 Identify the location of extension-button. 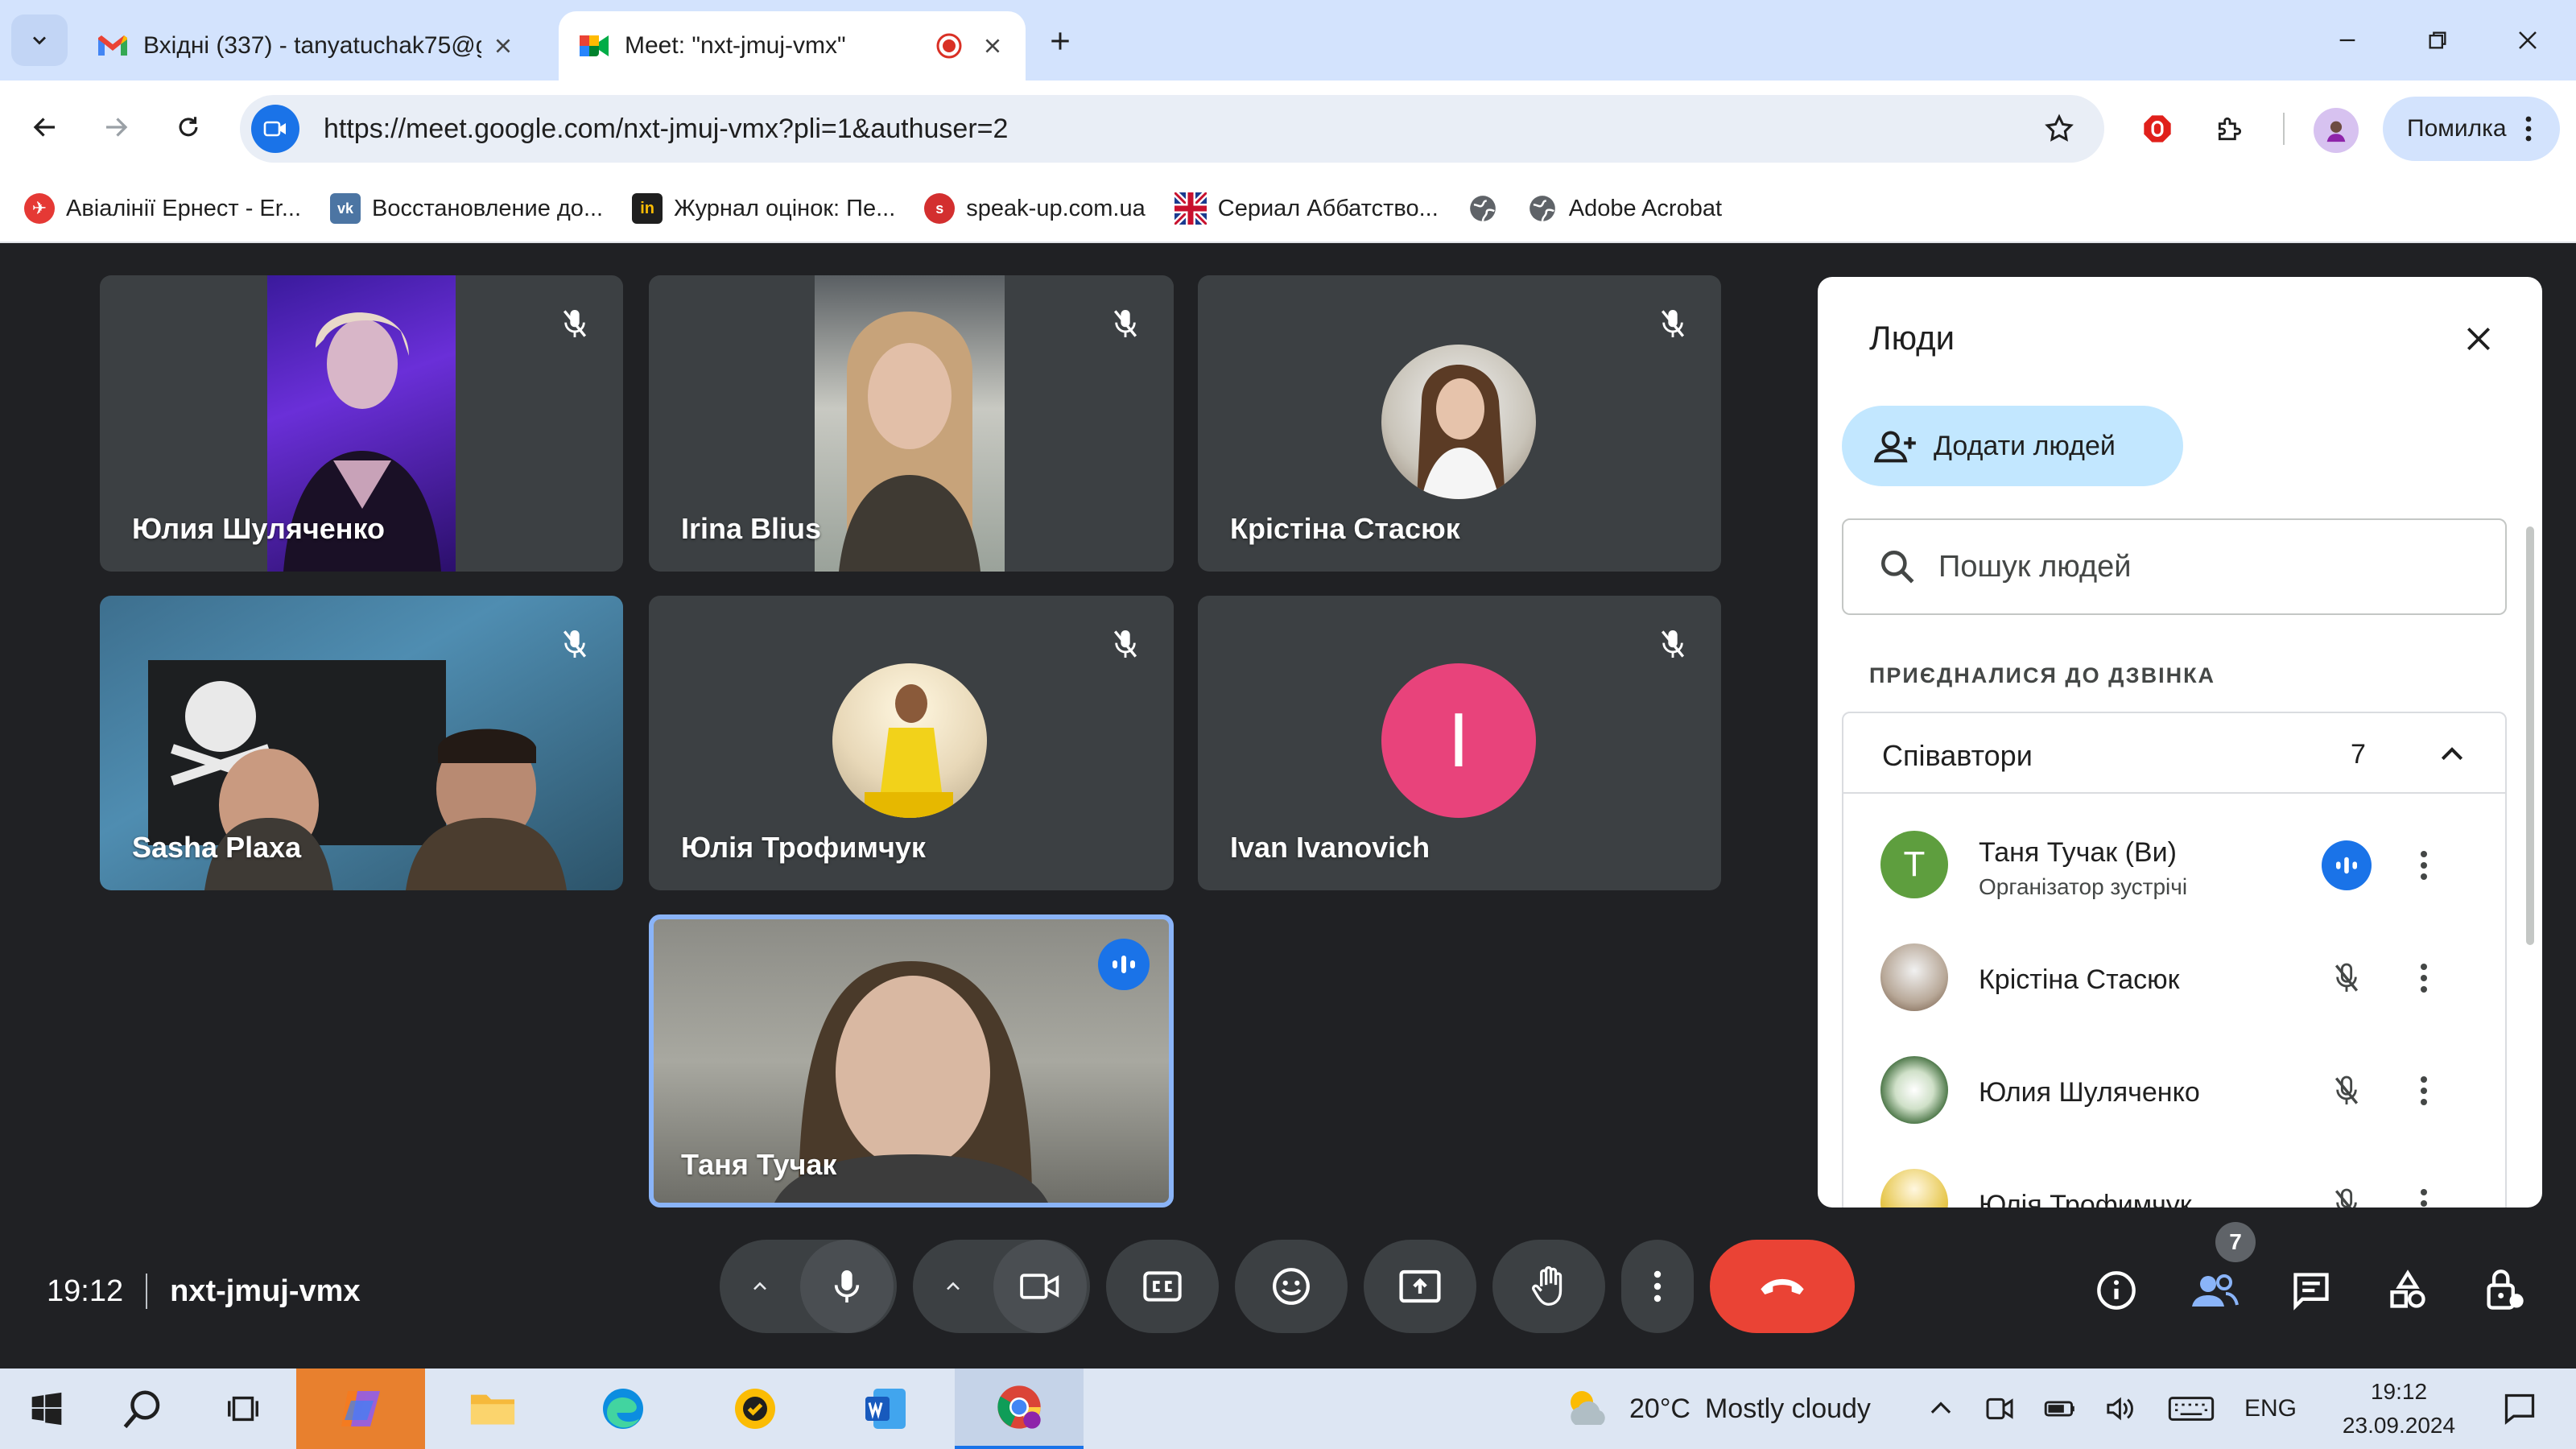
(2157, 129).